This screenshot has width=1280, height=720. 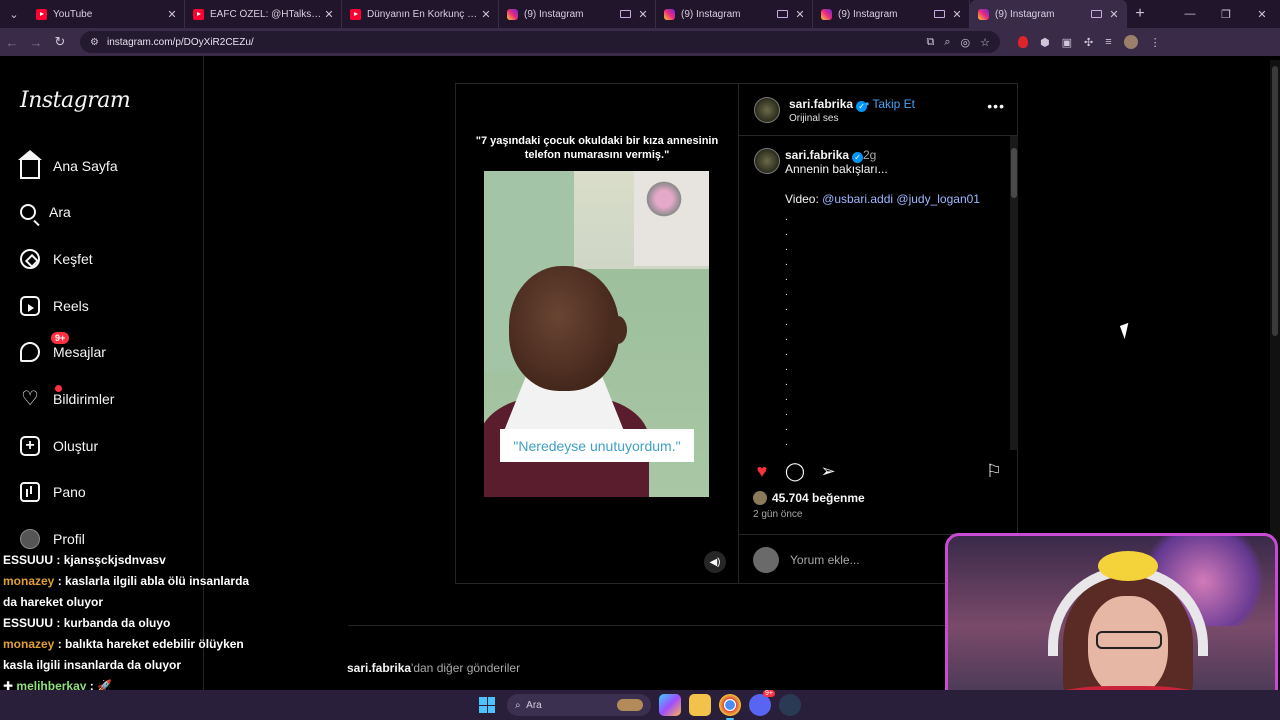 What do you see at coordinates (1190, 14) in the screenshot?
I see `minimize-icon: —` at bounding box center [1190, 14].